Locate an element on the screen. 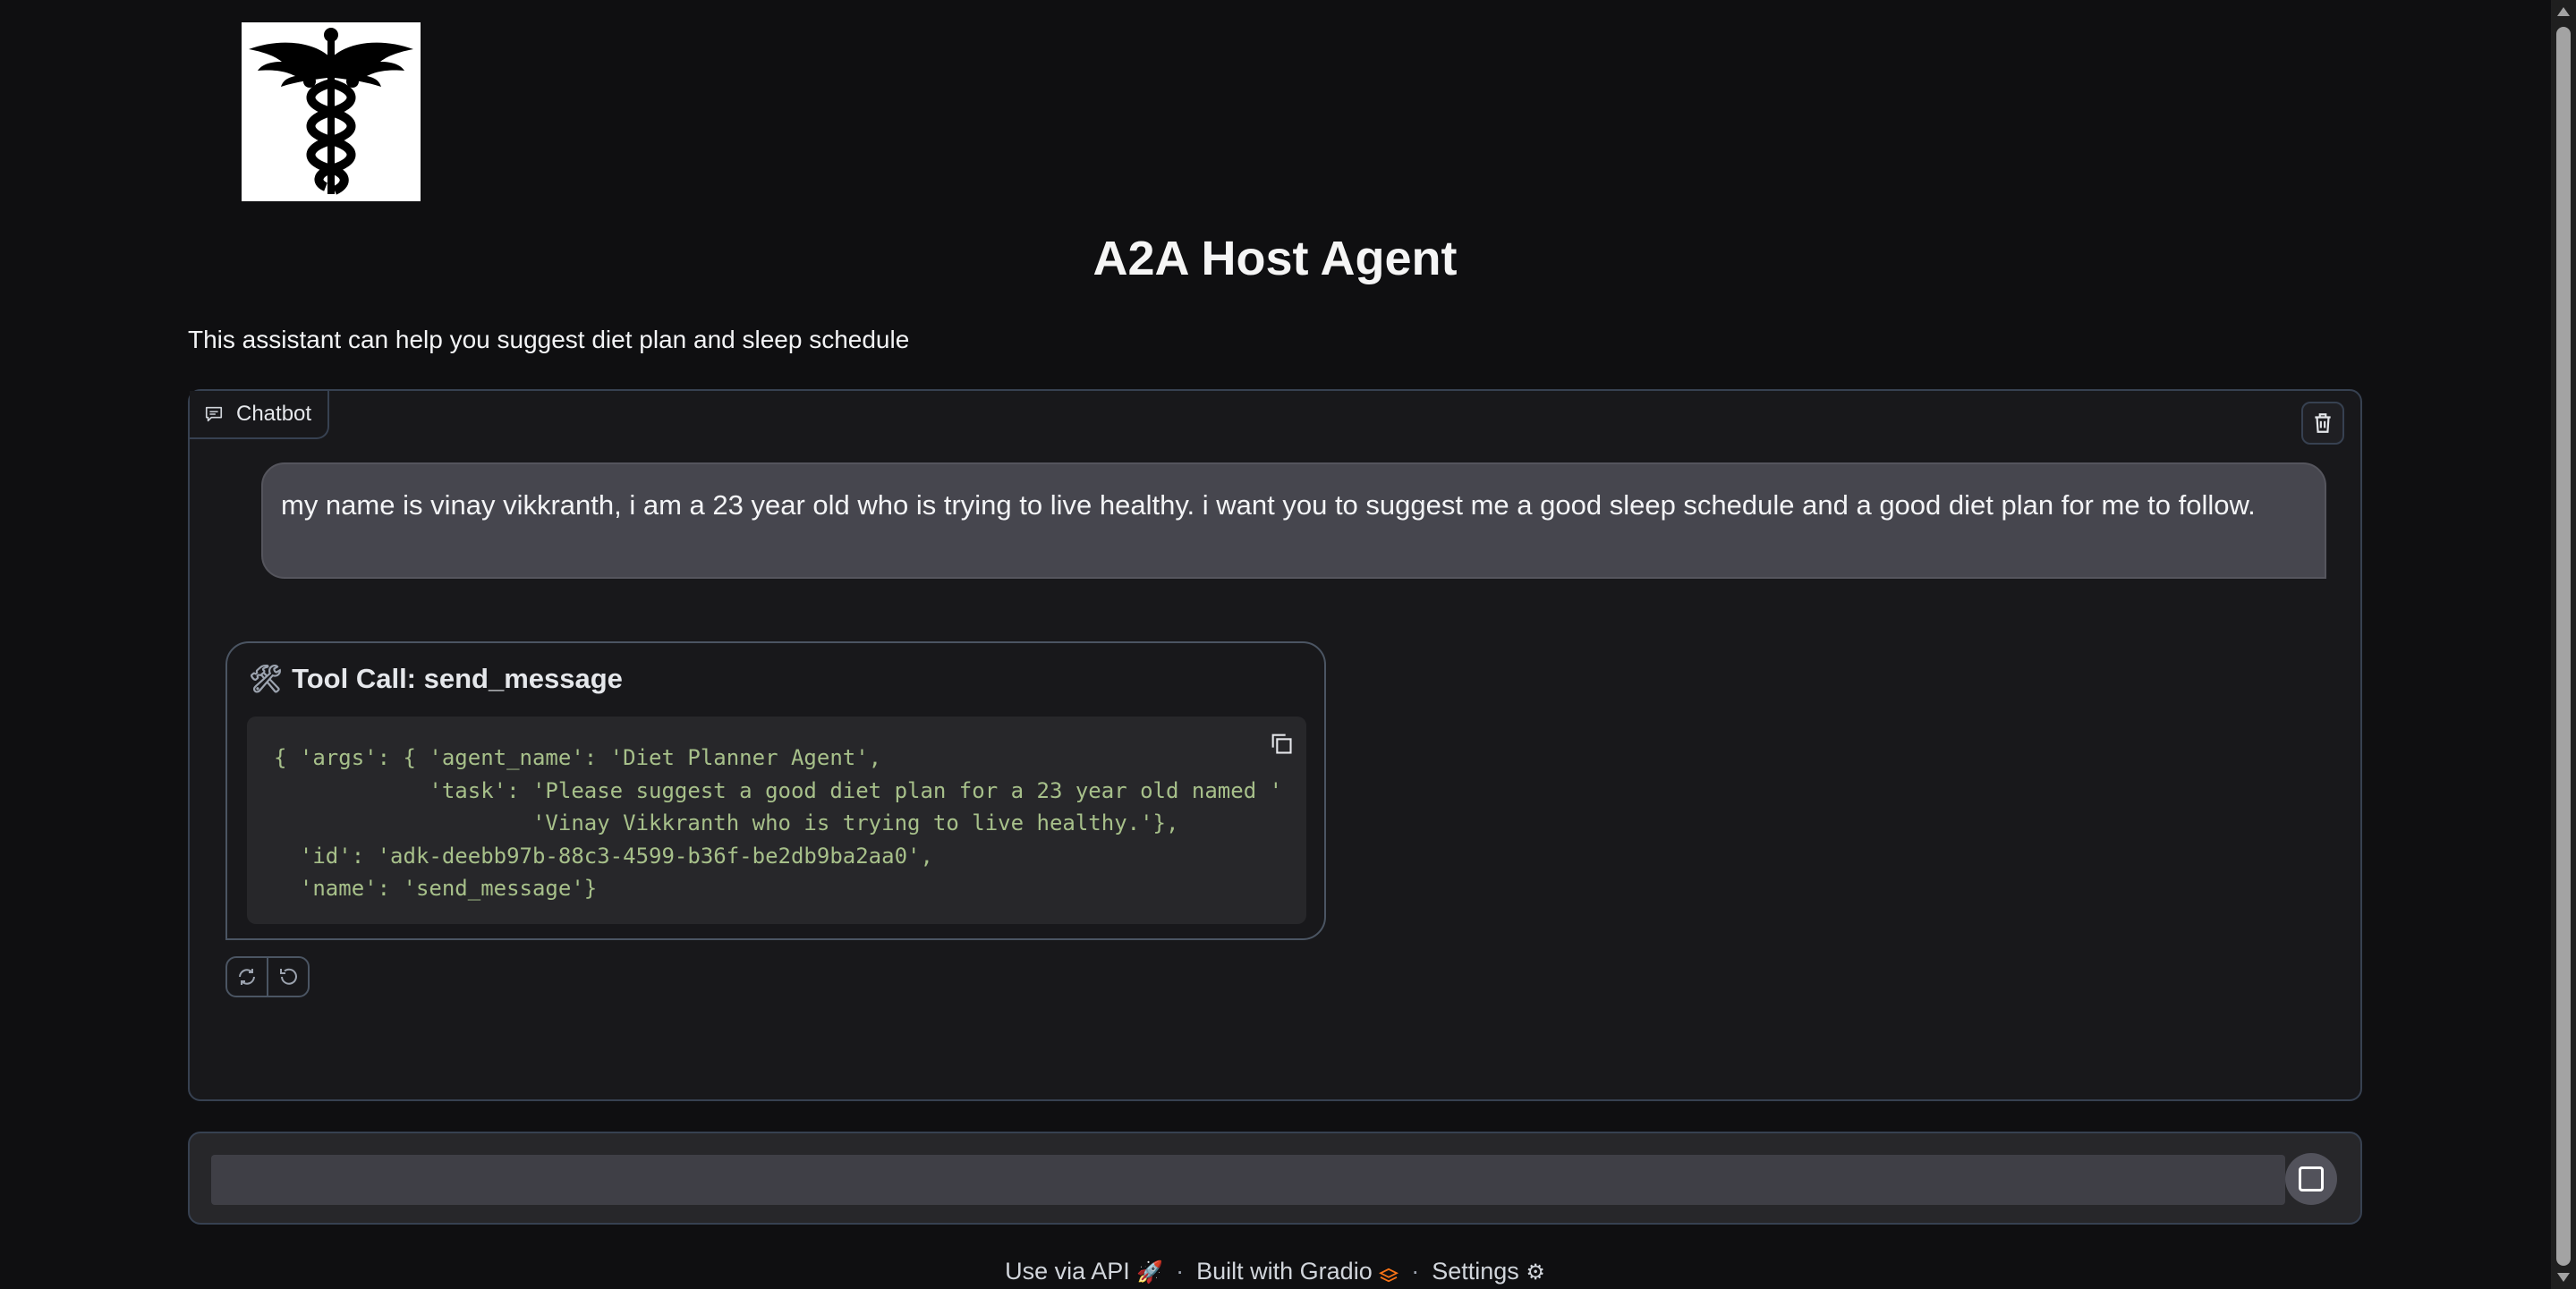 Image resolution: width=2576 pixels, height=1289 pixels. copy-code-button is located at coordinates (1281, 743).